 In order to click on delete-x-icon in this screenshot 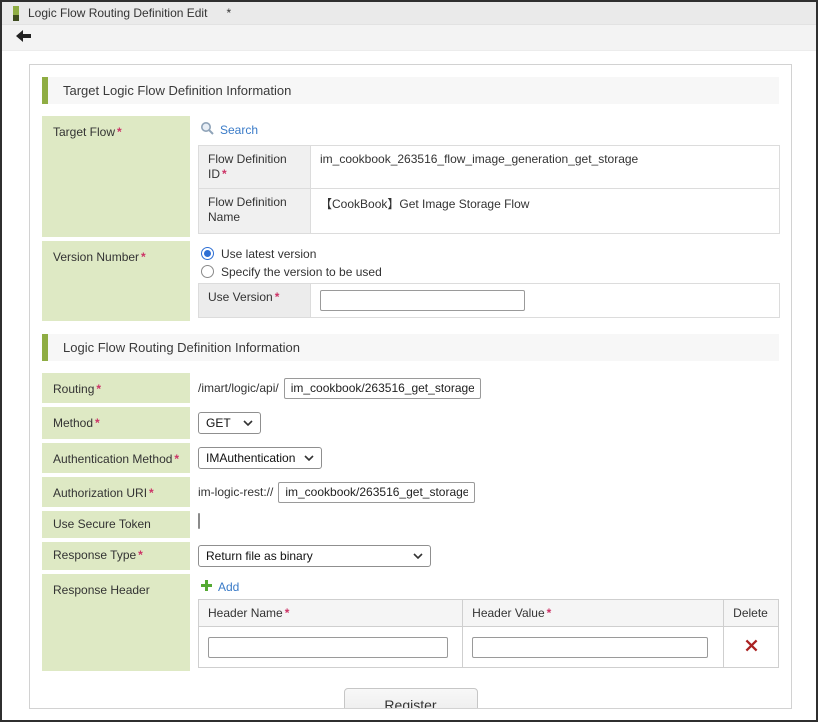, I will do `click(751, 647)`.